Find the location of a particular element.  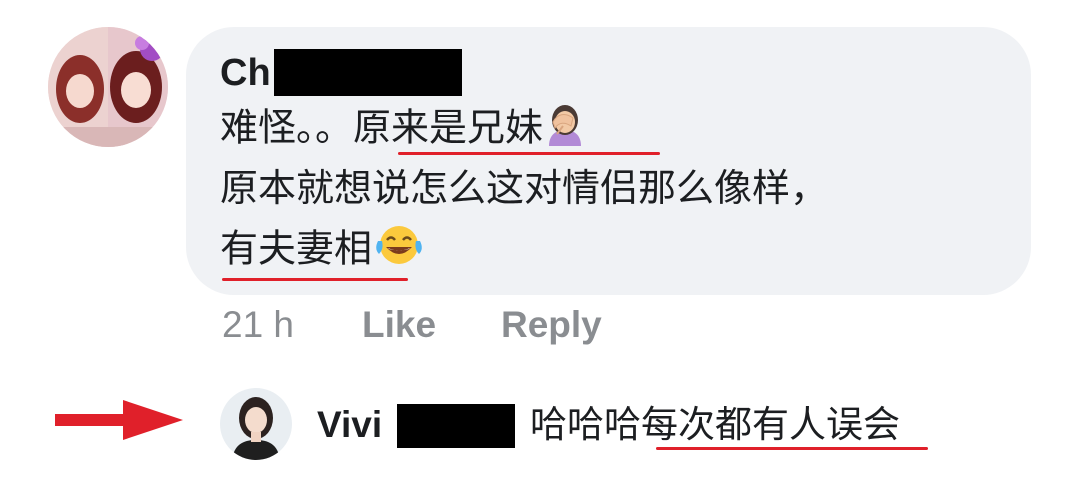

comment-line-2: 原本就想说怎么这对情侣那么像样， is located at coordinates (524, 188).